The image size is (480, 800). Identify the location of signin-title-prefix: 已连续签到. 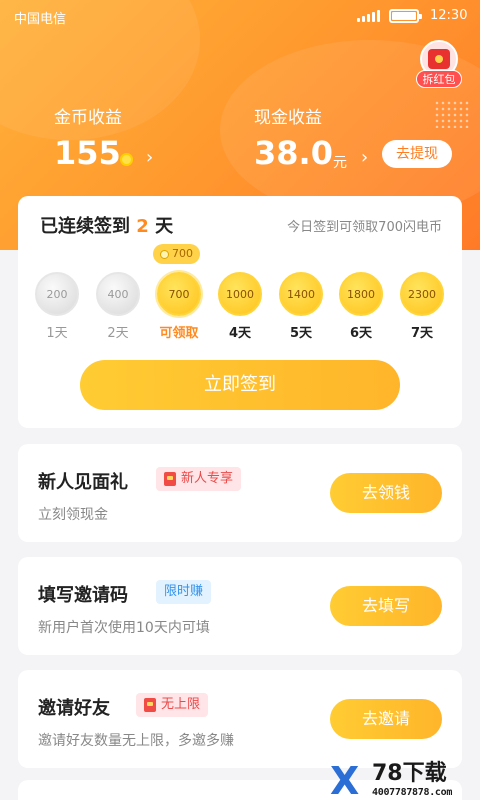
(85, 226).